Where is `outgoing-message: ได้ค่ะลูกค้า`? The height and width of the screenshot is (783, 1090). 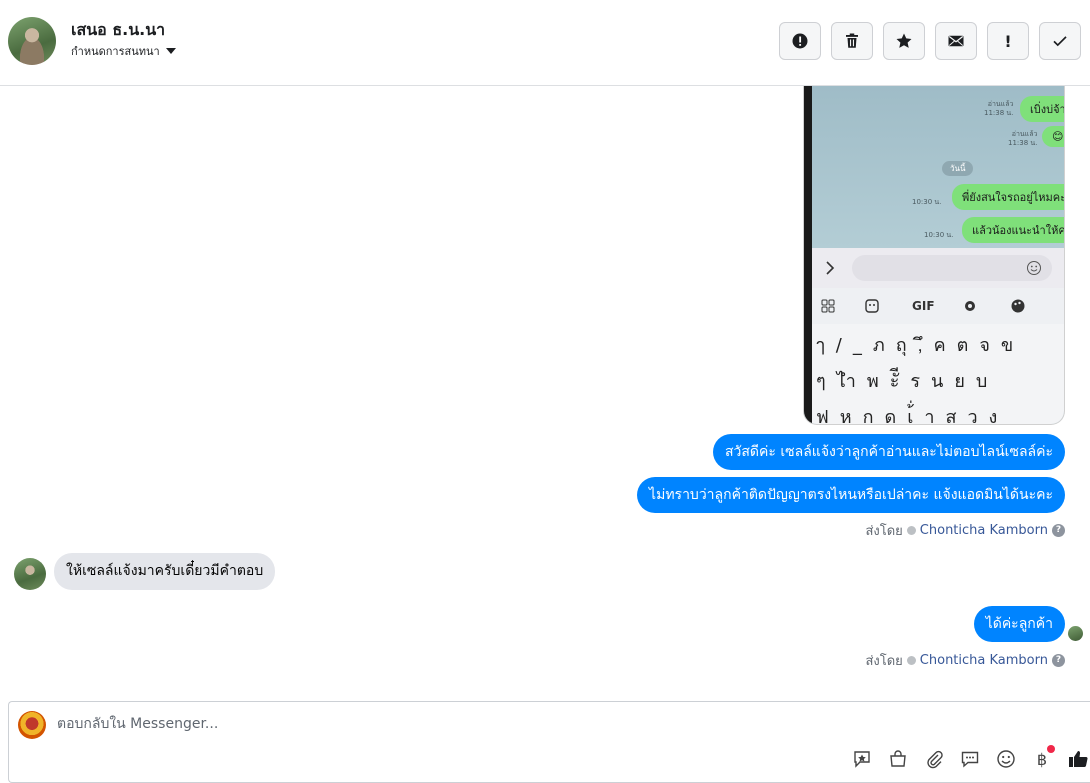
outgoing-message: ได้ค่ะลูกค้า is located at coordinates (1019, 624).